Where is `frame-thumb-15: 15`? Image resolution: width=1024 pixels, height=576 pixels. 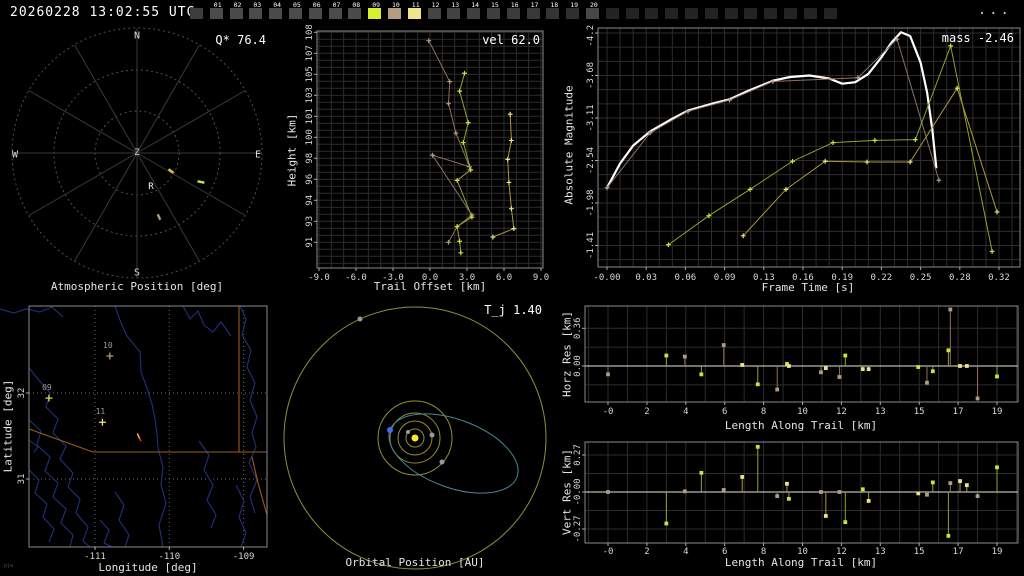 frame-thumb-15: 15 is located at coordinates (493, 10).